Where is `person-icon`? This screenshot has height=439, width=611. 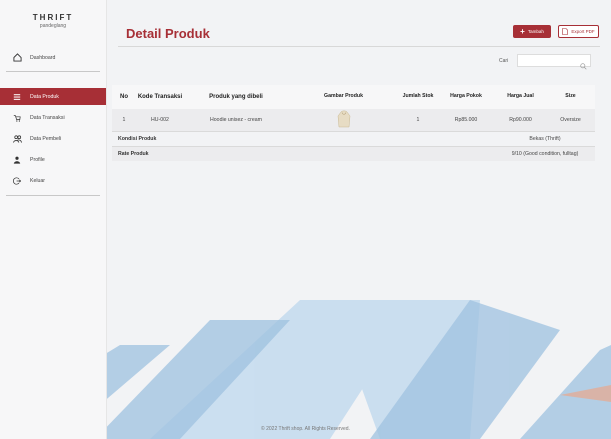
person-icon is located at coordinates (17, 160).